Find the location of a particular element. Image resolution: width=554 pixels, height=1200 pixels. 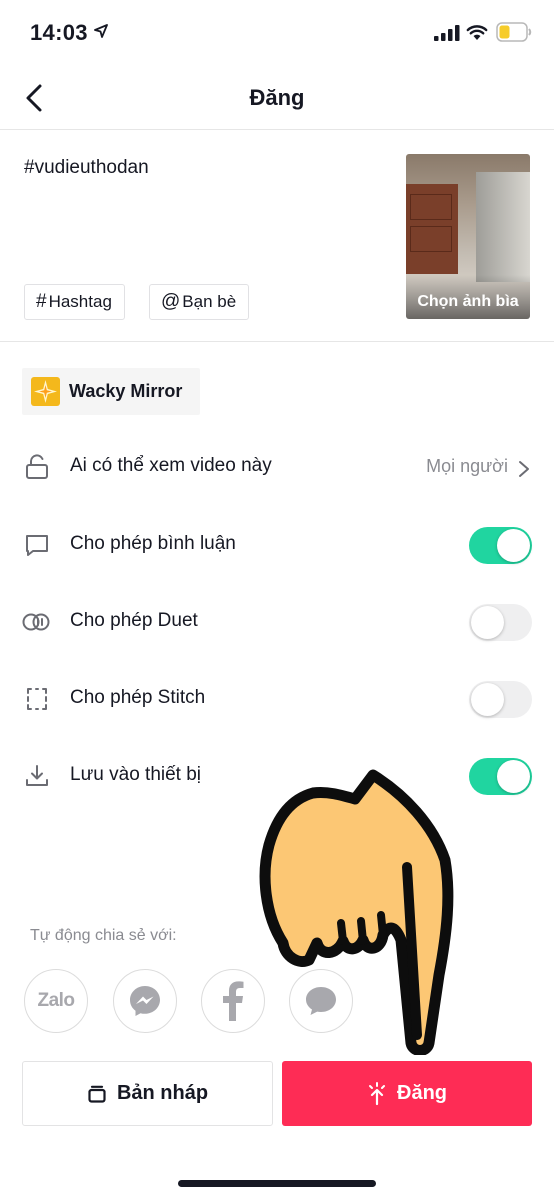

share-facebook-button is located at coordinates (233, 1001).